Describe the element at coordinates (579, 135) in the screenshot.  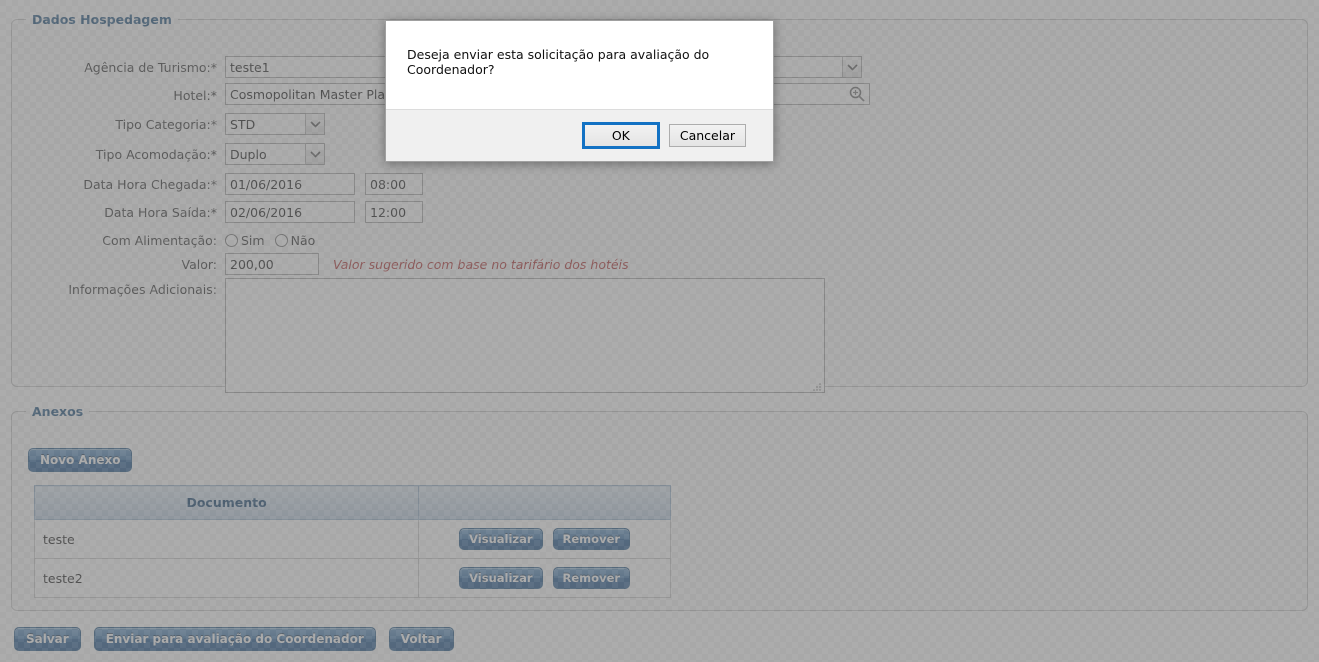
I see `confirm-dialog-footer: OK Cancelar` at that location.